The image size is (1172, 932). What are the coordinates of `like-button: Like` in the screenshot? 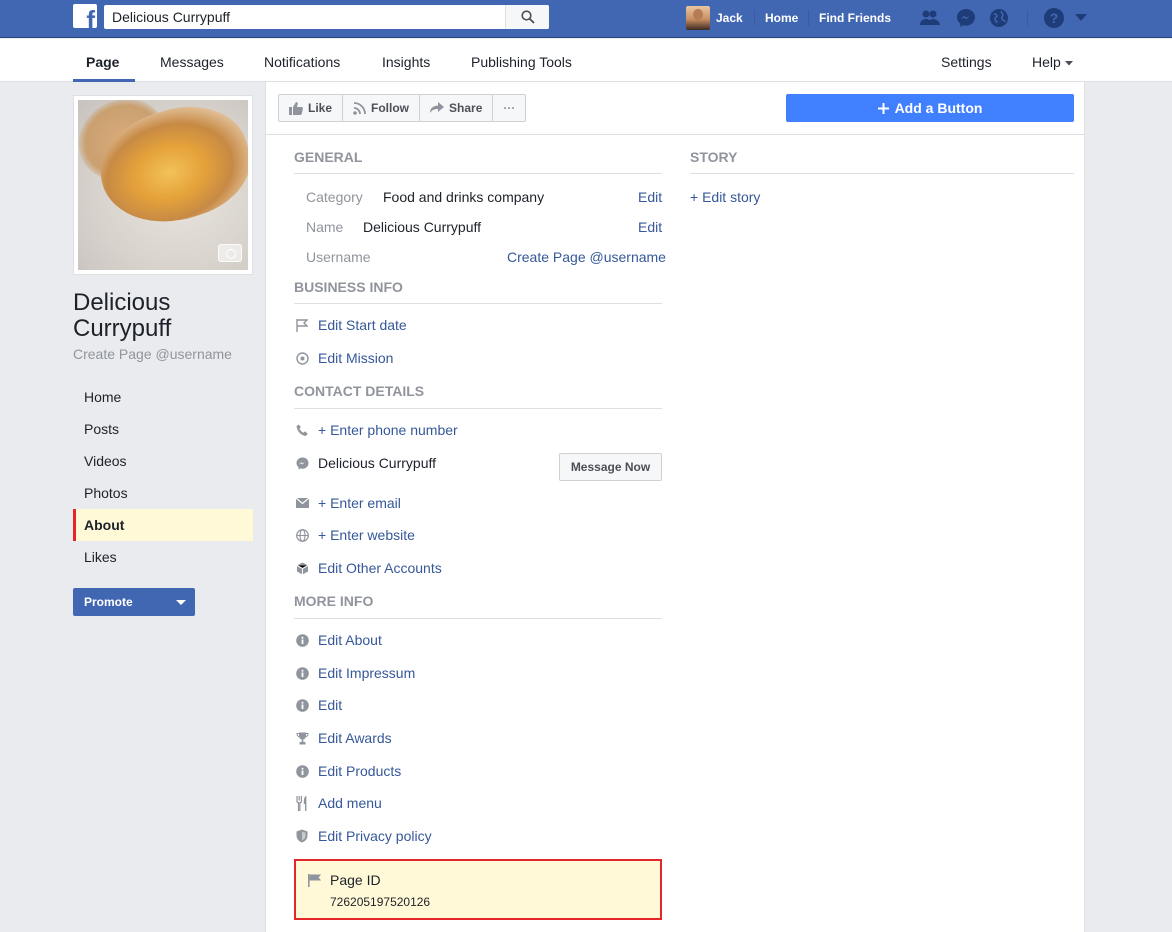 It's located at (311, 108).